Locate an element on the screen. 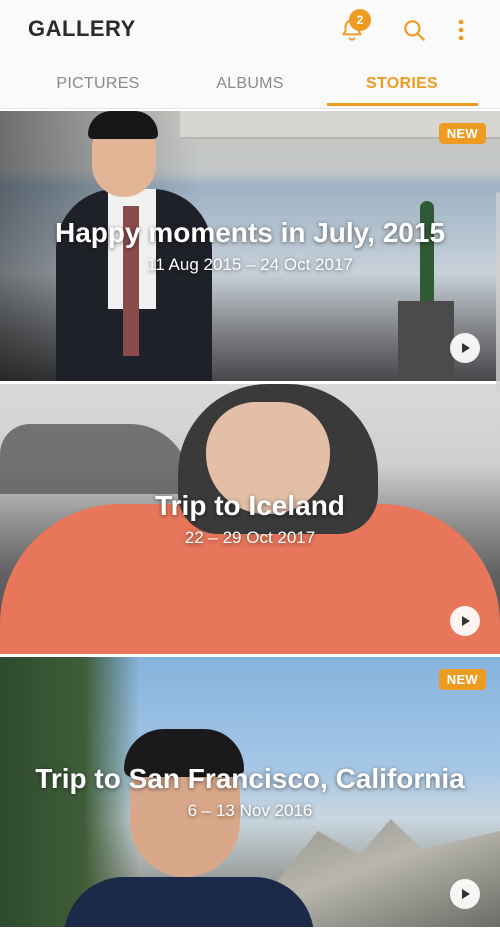 This screenshot has width=500, height=928. story-date-range: 6 – 13 Nov 2016 is located at coordinates (250, 810).